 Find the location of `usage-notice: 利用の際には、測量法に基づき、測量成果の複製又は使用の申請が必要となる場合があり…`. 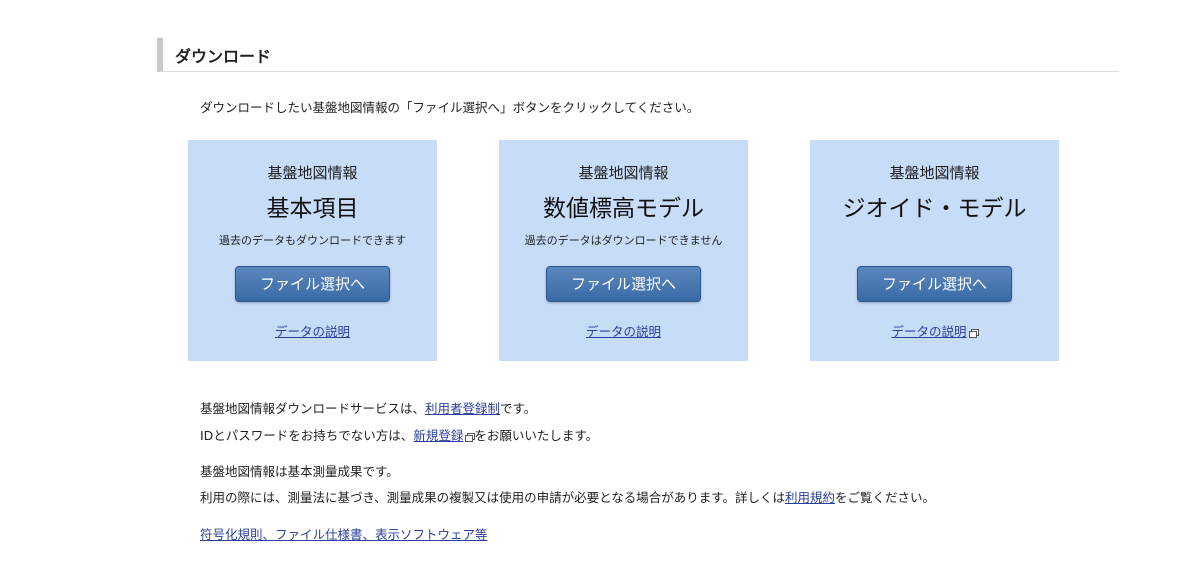

usage-notice: 利用の際には、測量法に基づき、測量成果の複製又は使用の申請が必要となる場合があり… is located at coordinates (567, 496).